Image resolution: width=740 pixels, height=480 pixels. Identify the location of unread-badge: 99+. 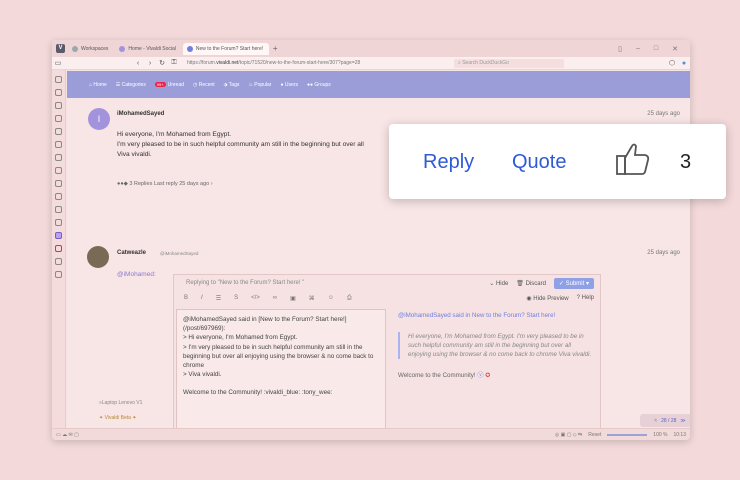
(160, 84).